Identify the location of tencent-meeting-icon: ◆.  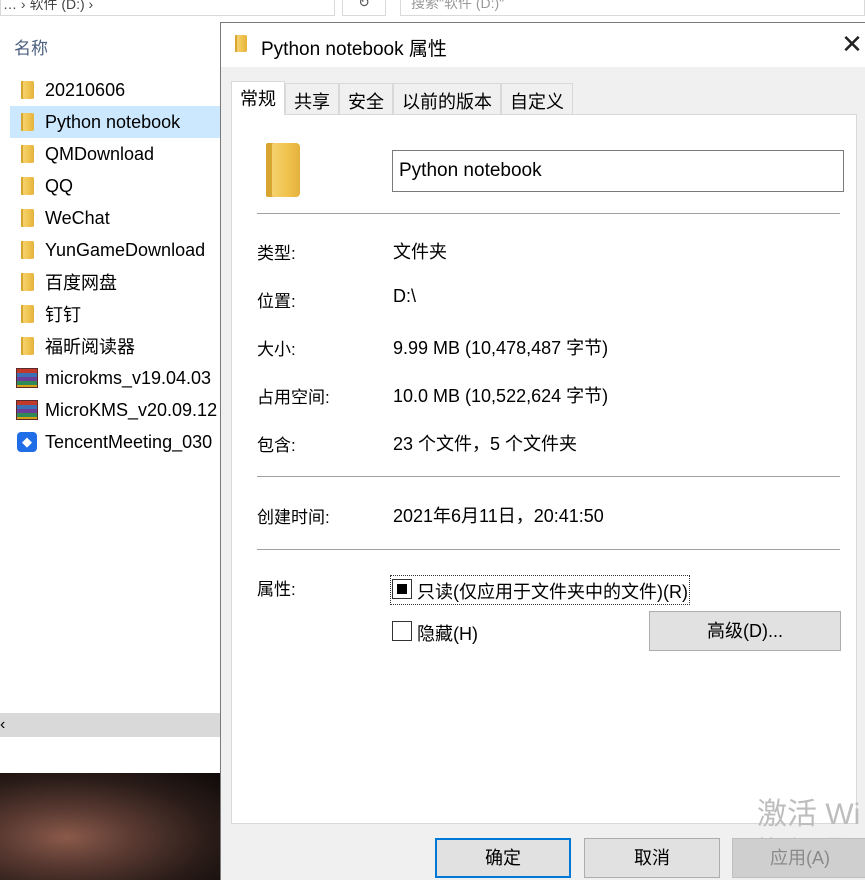
(27, 442).